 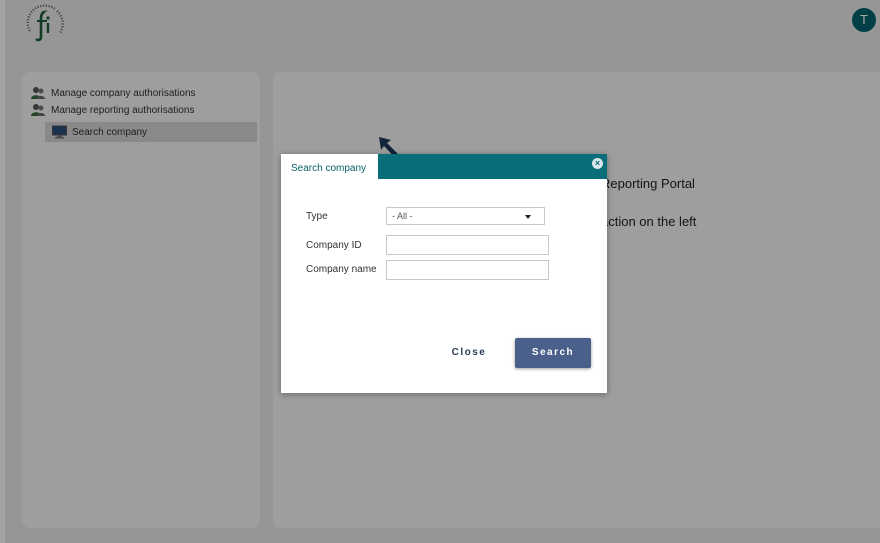 What do you see at coordinates (329, 169) in the screenshot?
I see `dialog-title: Search company` at bounding box center [329, 169].